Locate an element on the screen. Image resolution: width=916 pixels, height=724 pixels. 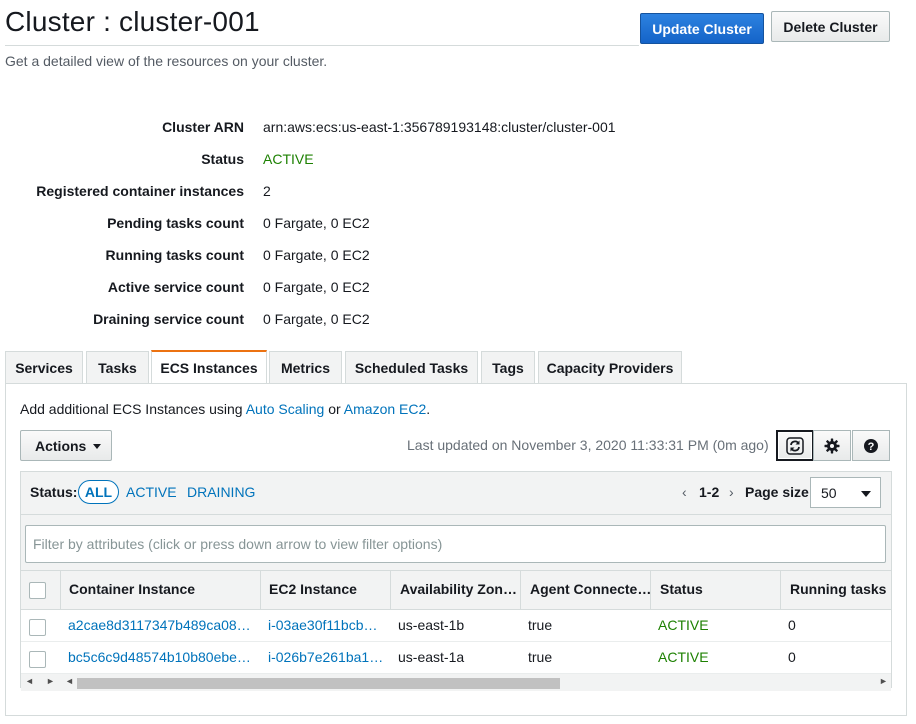
detail-value-status: ACTIVE is located at coordinates (288, 159).